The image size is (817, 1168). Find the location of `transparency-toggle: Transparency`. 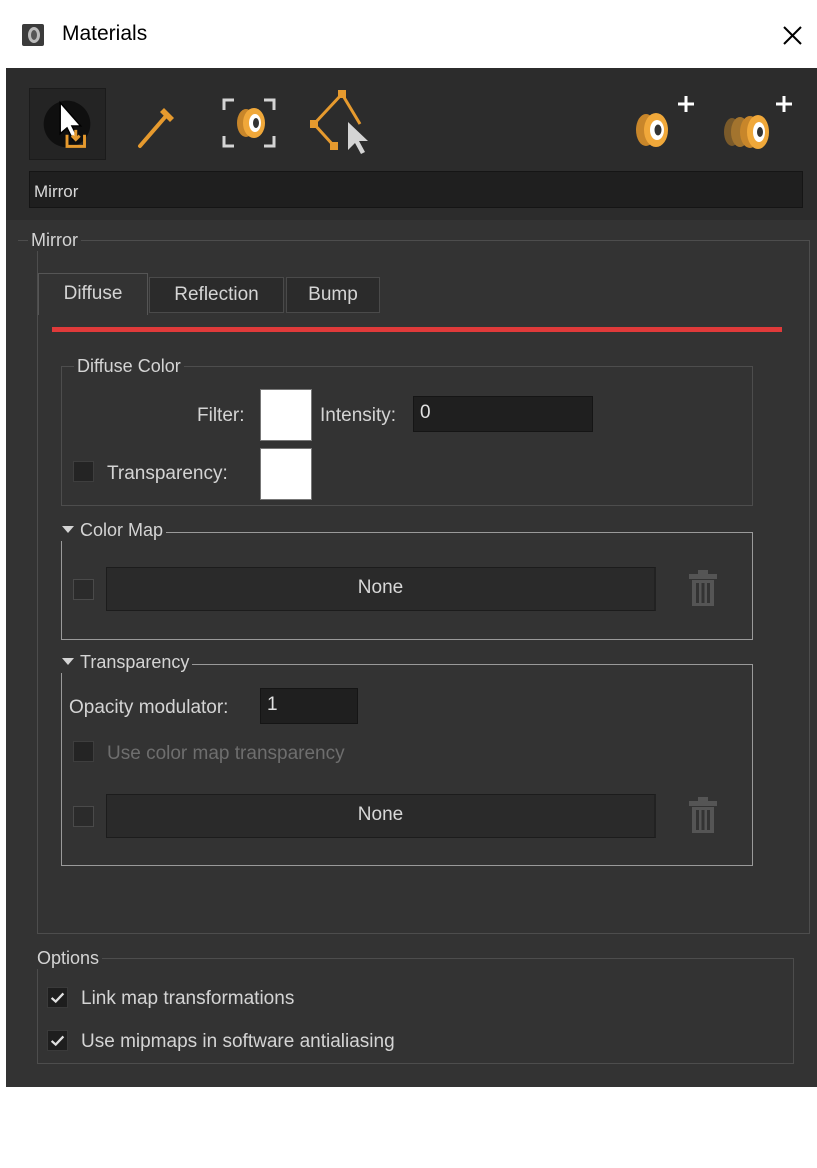

transparency-toggle: Transparency is located at coordinates (126, 662).